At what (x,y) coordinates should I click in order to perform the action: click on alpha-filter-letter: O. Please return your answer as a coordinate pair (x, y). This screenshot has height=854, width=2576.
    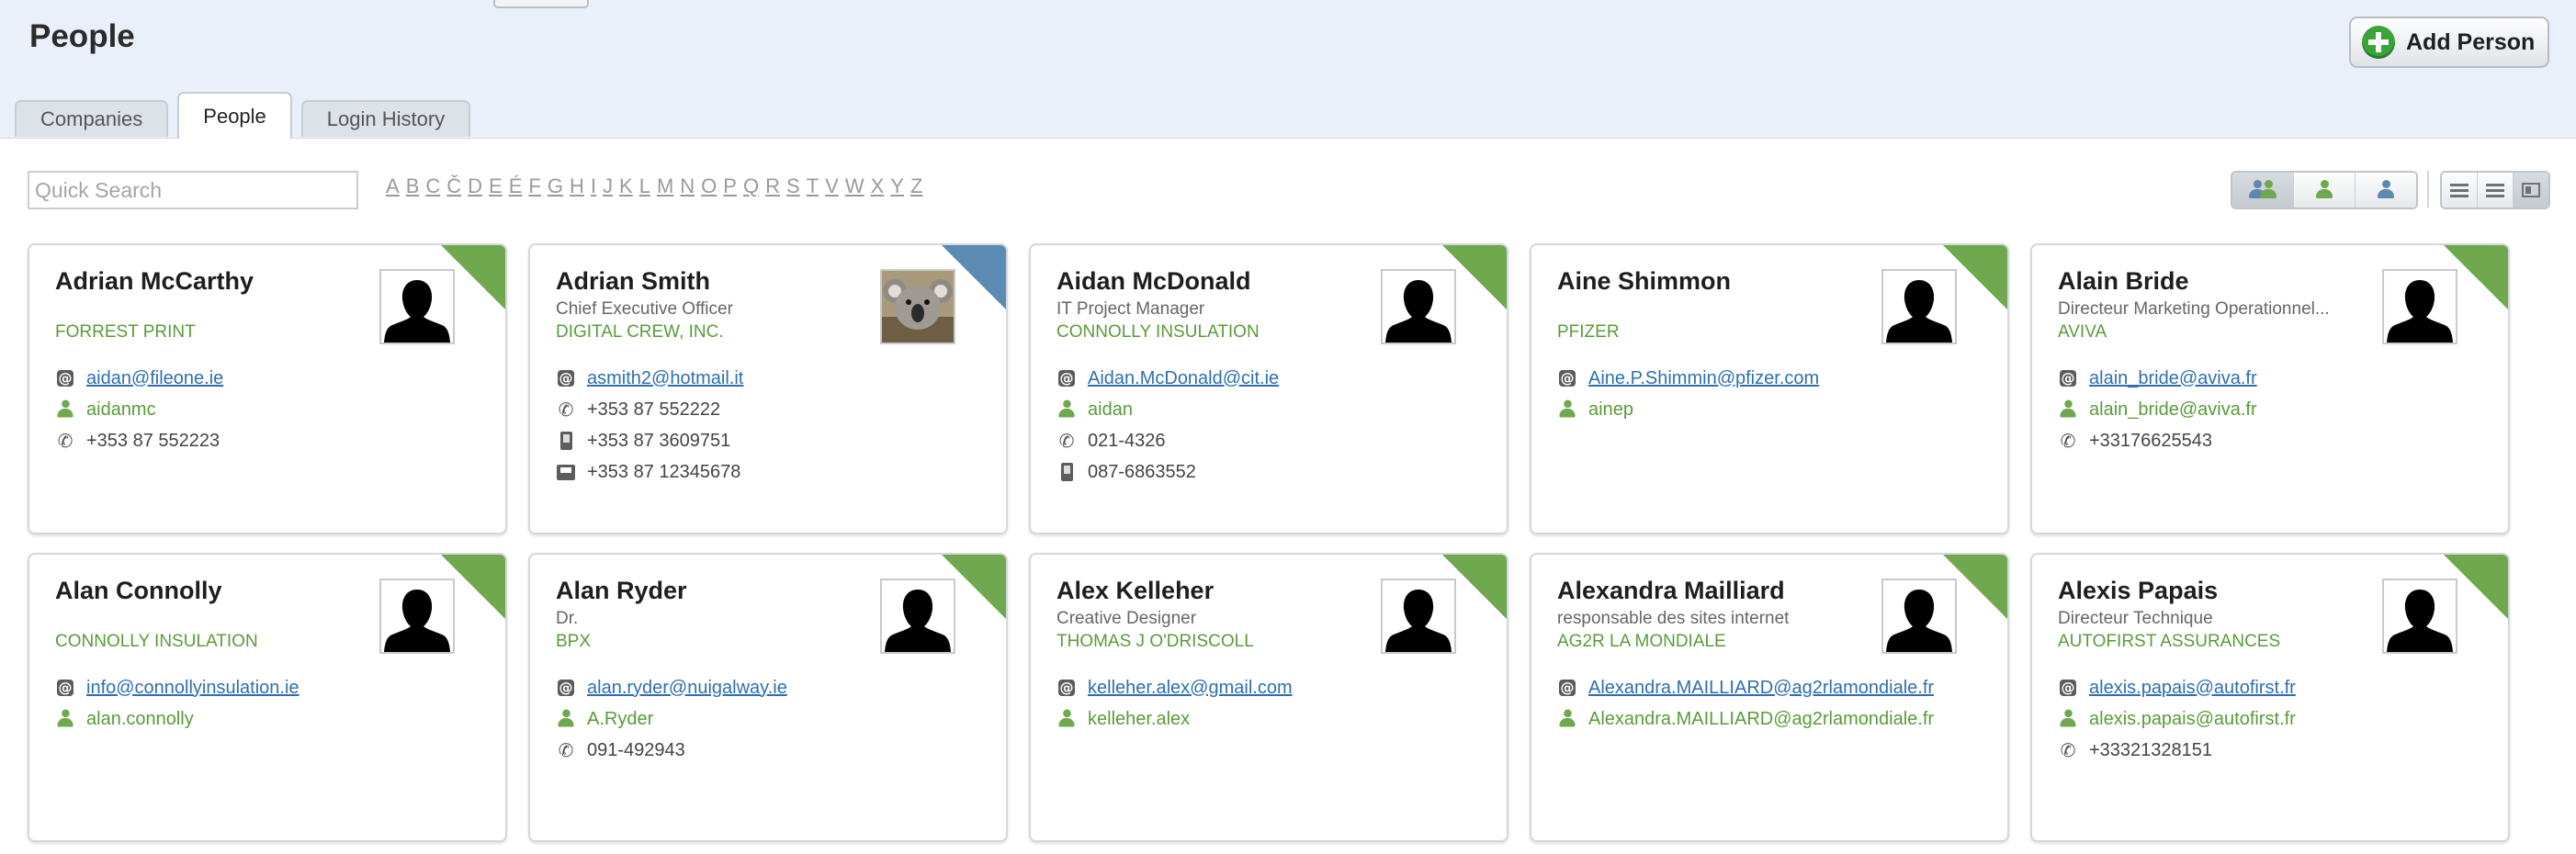
    Looking at the image, I should click on (709, 186).